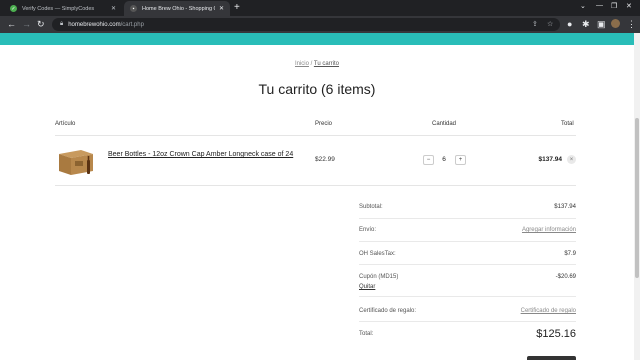 The height and width of the screenshot is (360, 640). Describe the element at coordinates (58, 8) in the screenshot. I see `tab-title: Verify Codes — SimplyCodes` at that location.